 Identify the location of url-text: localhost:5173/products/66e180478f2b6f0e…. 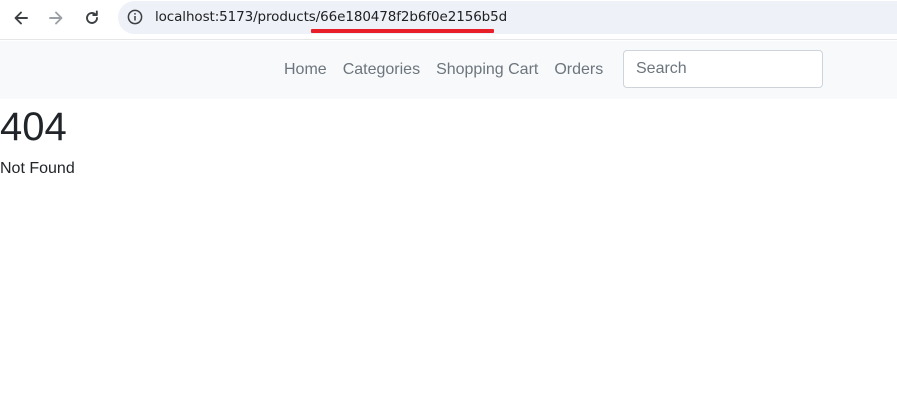
(331, 17).